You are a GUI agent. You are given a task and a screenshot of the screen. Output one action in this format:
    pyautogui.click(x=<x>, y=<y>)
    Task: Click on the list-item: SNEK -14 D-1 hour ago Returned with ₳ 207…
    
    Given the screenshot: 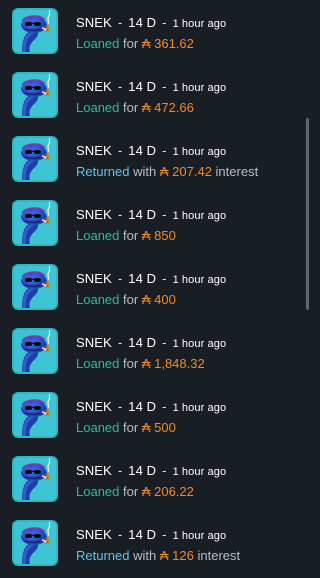 What is the action you would take?
    pyautogui.click(x=150, y=161)
    